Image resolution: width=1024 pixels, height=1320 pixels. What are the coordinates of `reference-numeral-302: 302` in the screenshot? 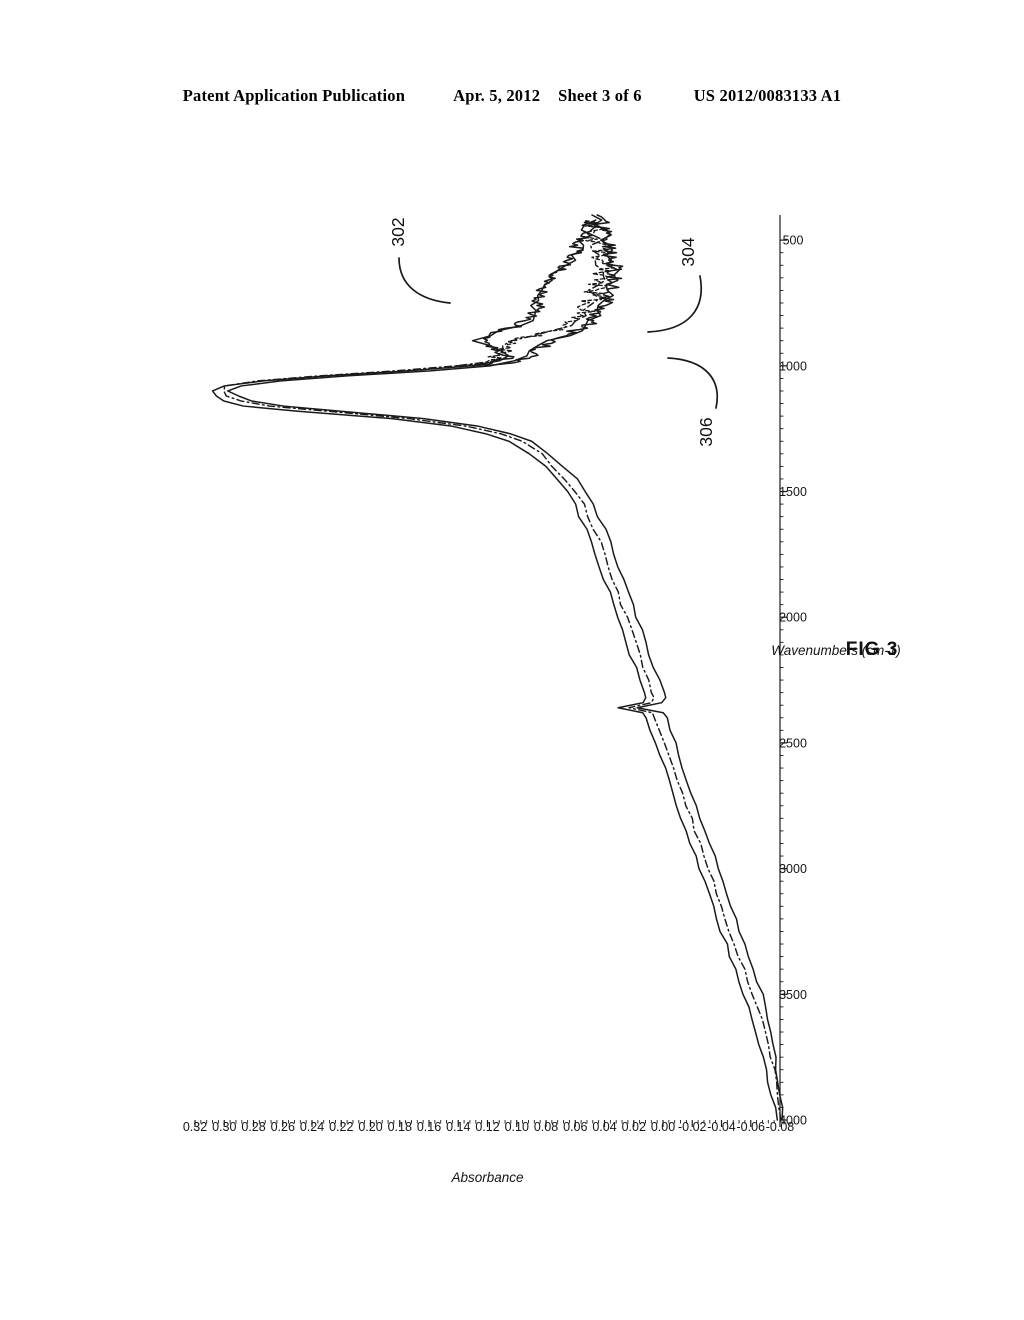 It's located at (398, 231).